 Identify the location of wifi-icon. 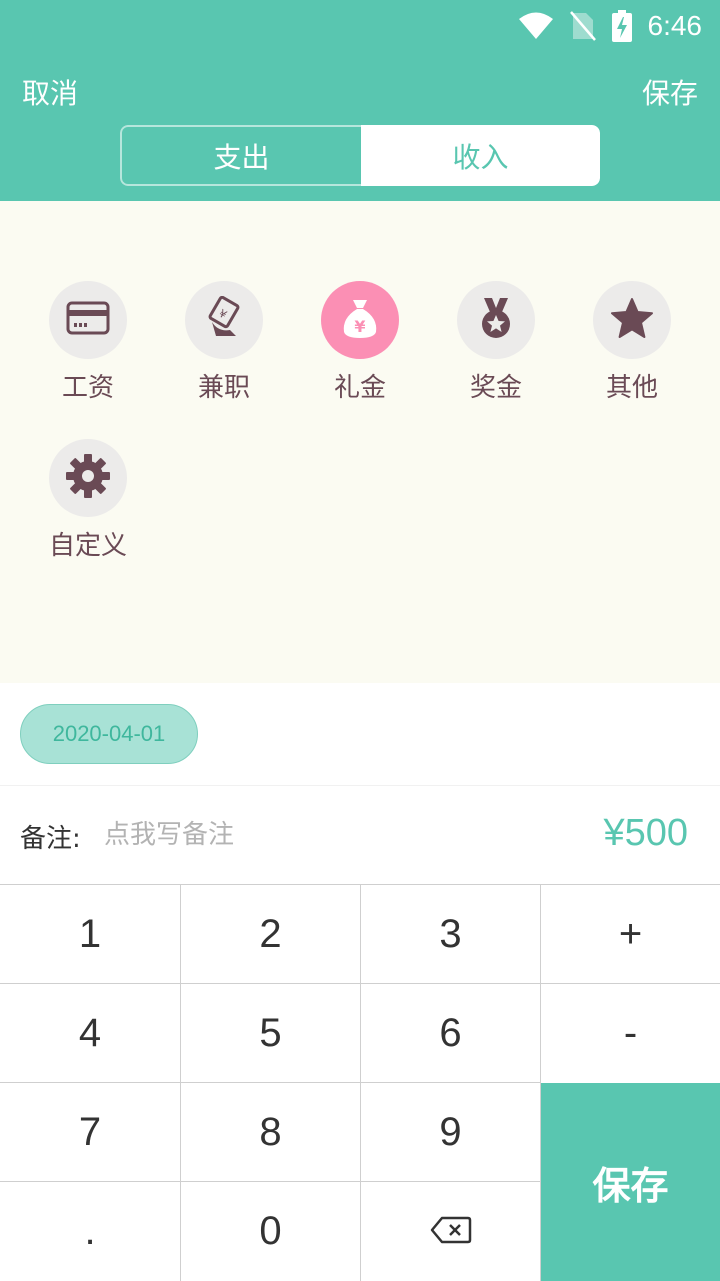
(536, 26).